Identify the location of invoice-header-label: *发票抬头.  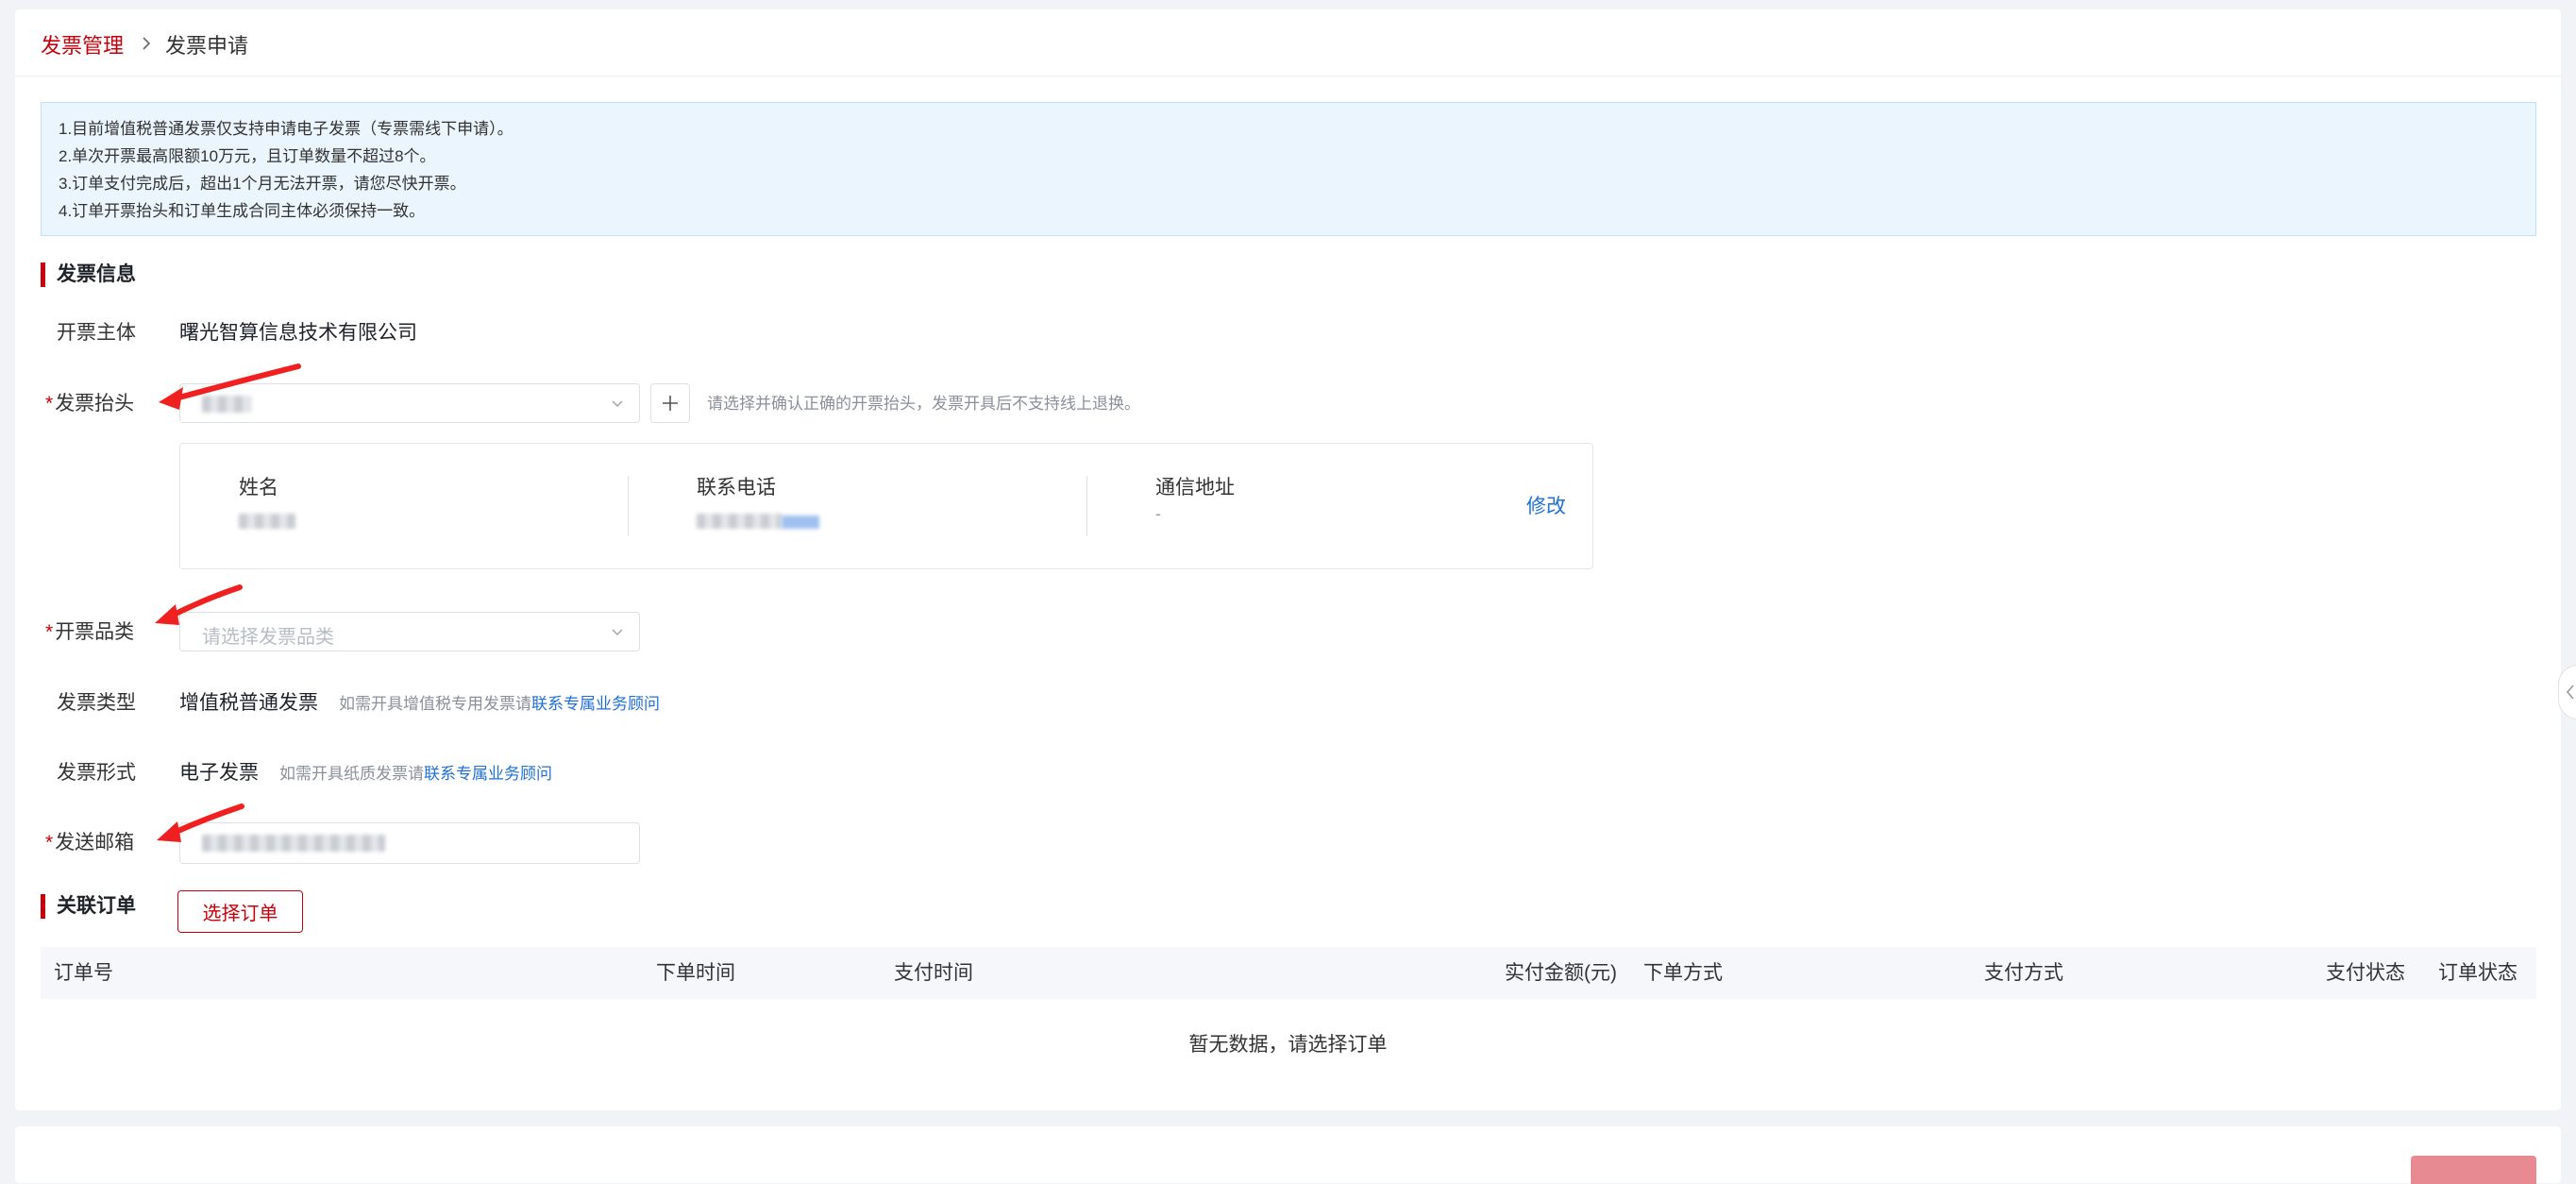
(90, 404).